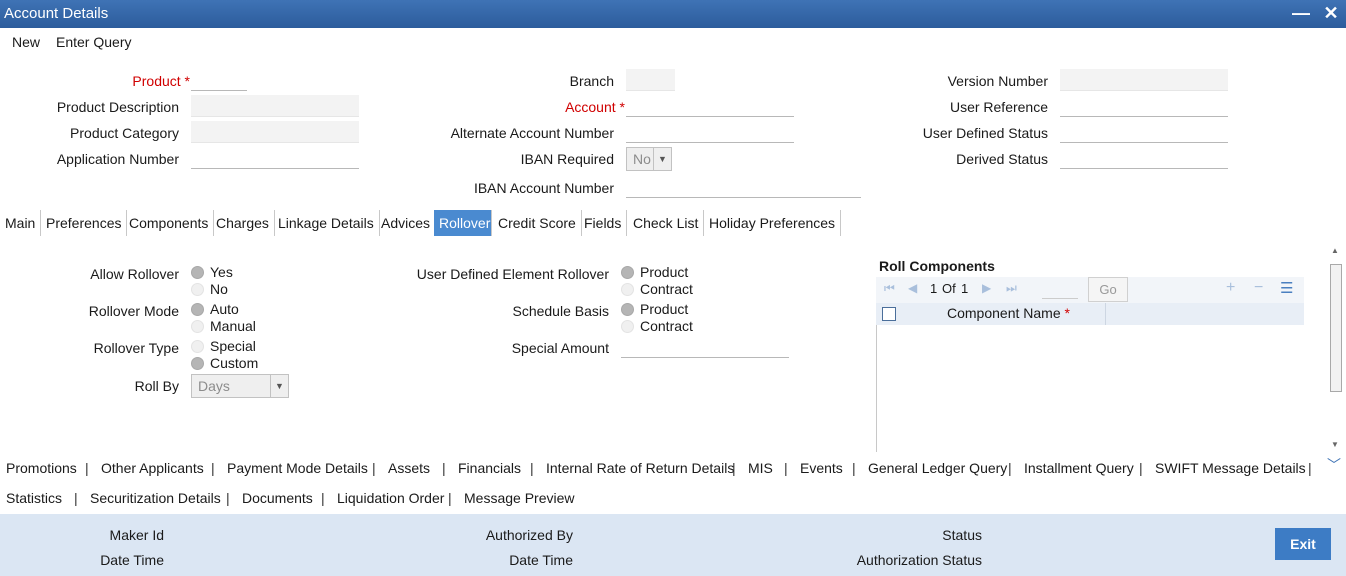 This screenshot has width=1346, height=576. What do you see at coordinates (654, 272) in the screenshot?
I see `ude-rollover-product-radio: Product` at bounding box center [654, 272].